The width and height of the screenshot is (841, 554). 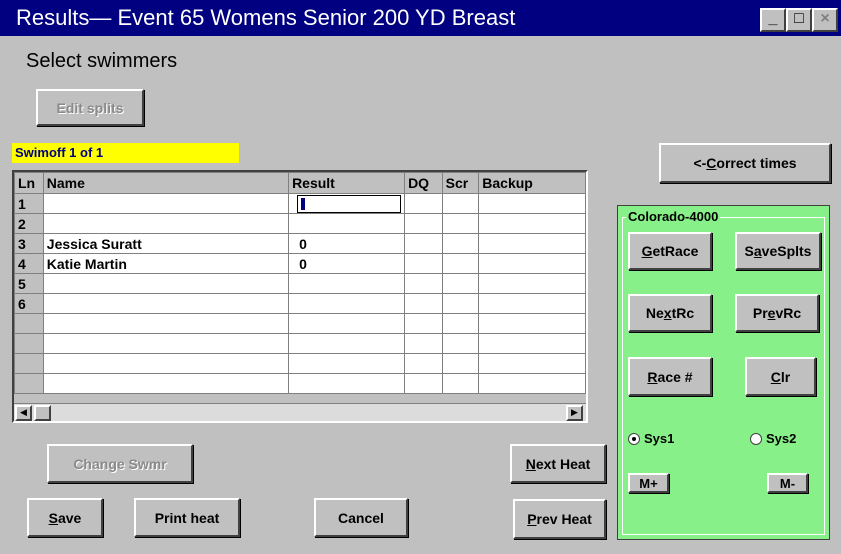 I want to click on col-header-scr: Scr, so click(x=460, y=183).